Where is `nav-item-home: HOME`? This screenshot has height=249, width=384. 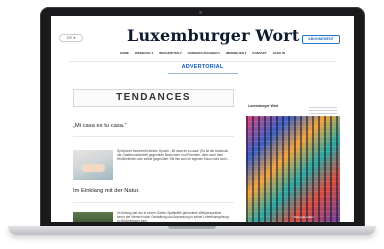 nav-item-home: HOME is located at coordinates (124, 54).